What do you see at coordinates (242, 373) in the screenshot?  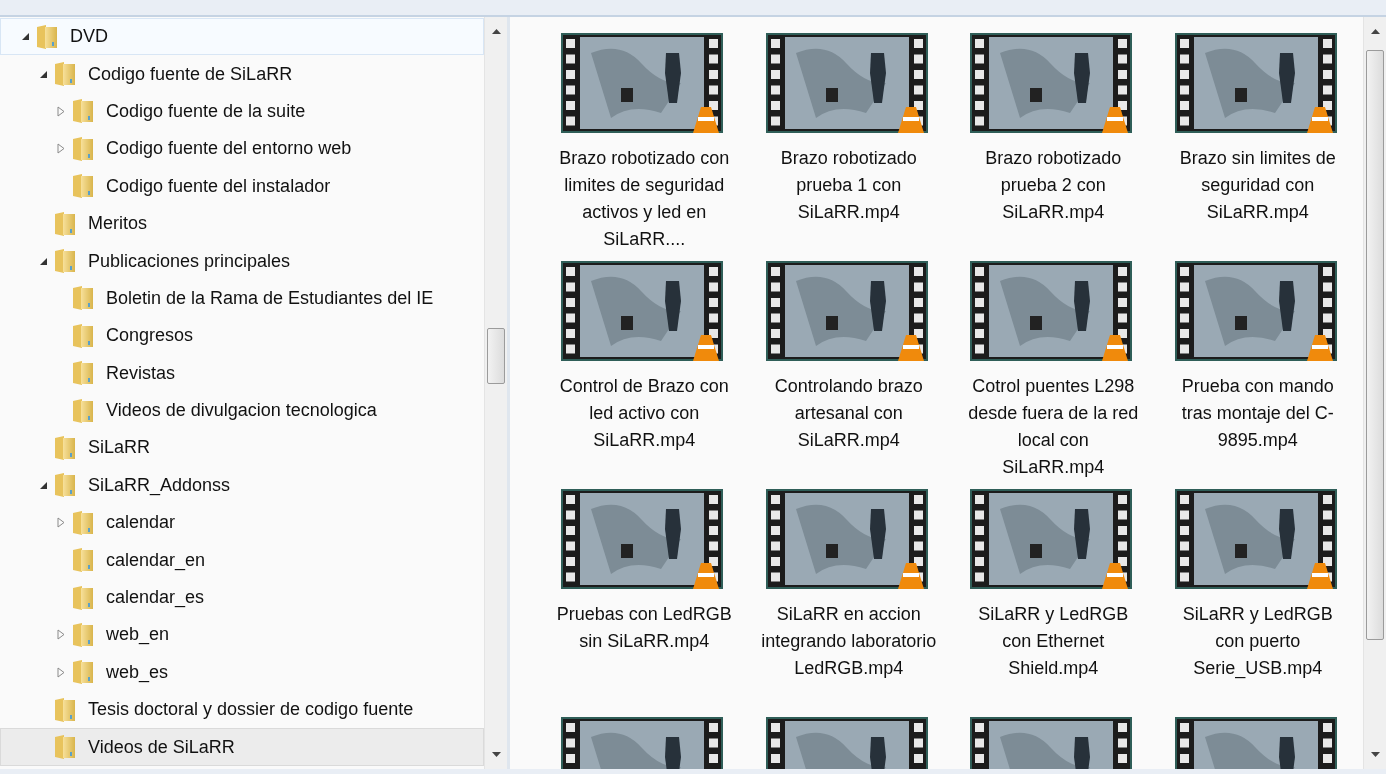 I see `tree-item: Revistas` at bounding box center [242, 373].